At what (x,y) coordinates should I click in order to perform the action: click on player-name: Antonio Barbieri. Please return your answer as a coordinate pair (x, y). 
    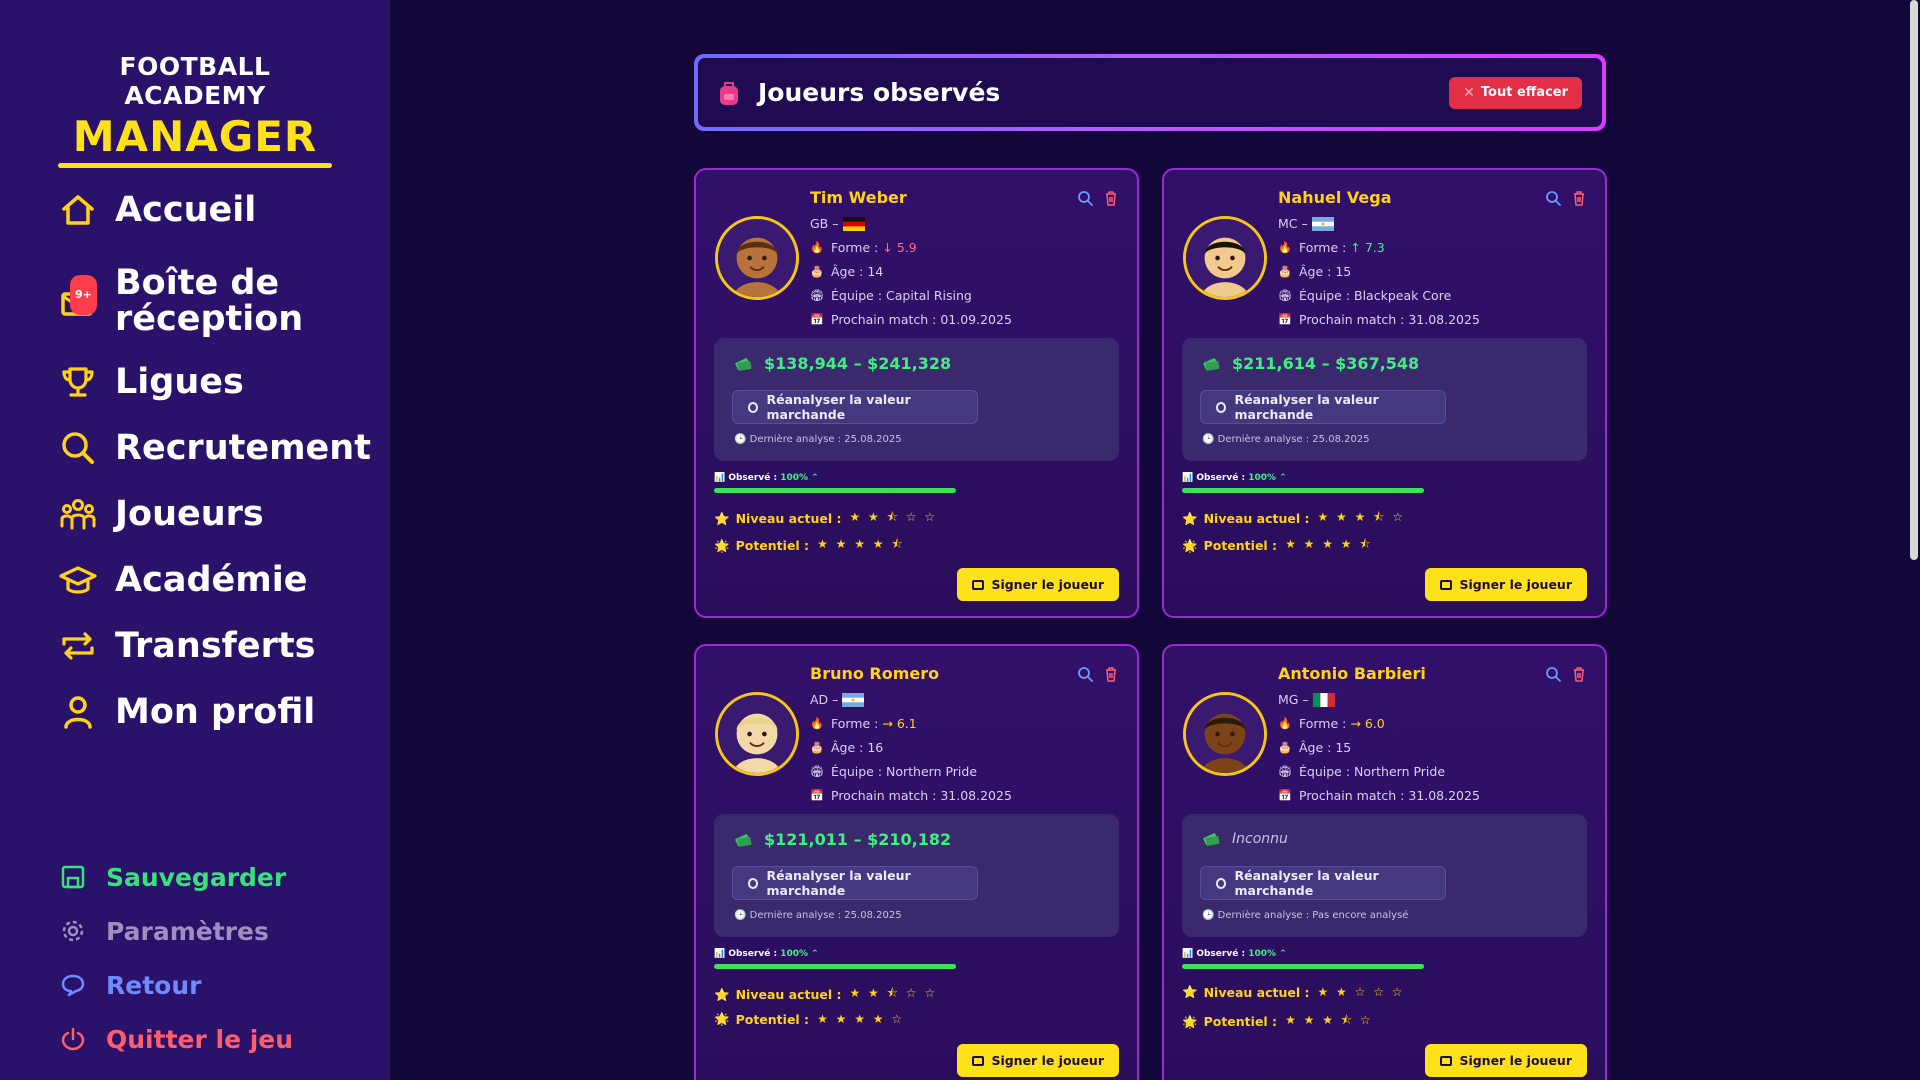
    Looking at the image, I should click on (1352, 673).